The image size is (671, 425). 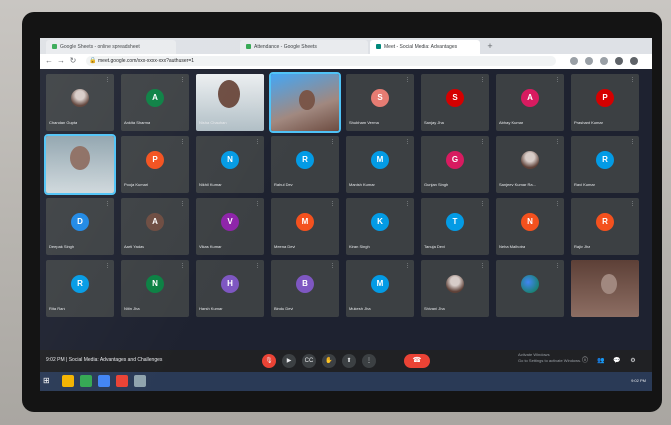 I want to click on participant-tile: R ⋮ Rajiv Jha, so click(x=605, y=226).